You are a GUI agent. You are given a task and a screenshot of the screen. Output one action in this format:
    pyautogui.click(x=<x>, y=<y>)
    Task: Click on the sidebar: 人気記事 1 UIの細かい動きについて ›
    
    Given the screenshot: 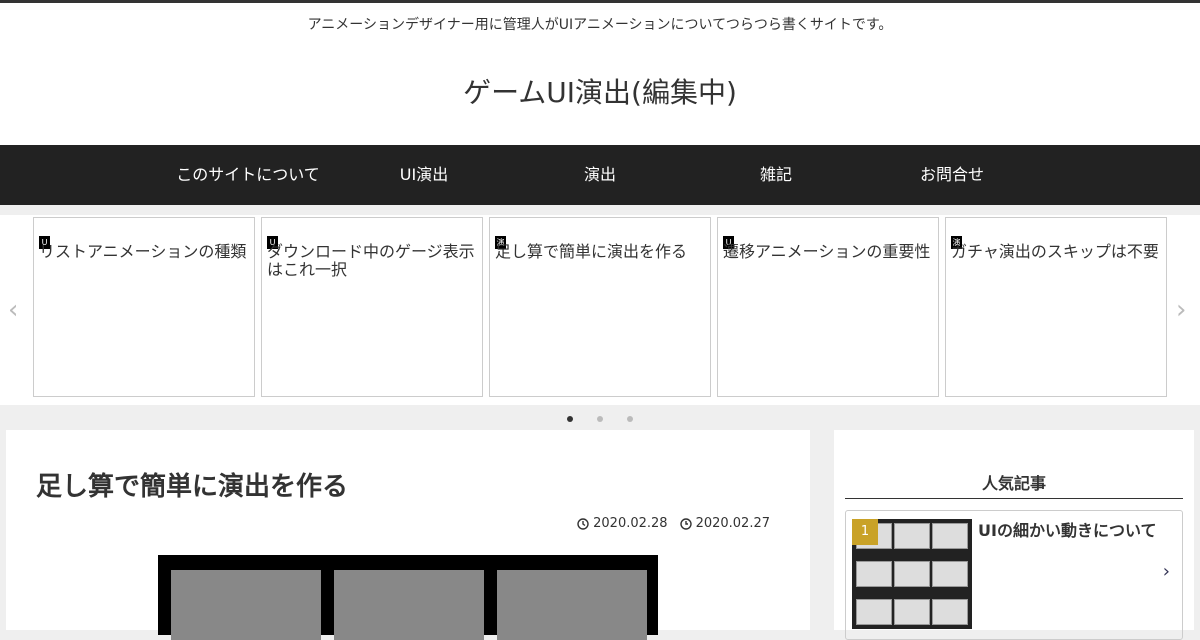 What is the action you would take?
    pyautogui.click(x=1014, y=535)
    